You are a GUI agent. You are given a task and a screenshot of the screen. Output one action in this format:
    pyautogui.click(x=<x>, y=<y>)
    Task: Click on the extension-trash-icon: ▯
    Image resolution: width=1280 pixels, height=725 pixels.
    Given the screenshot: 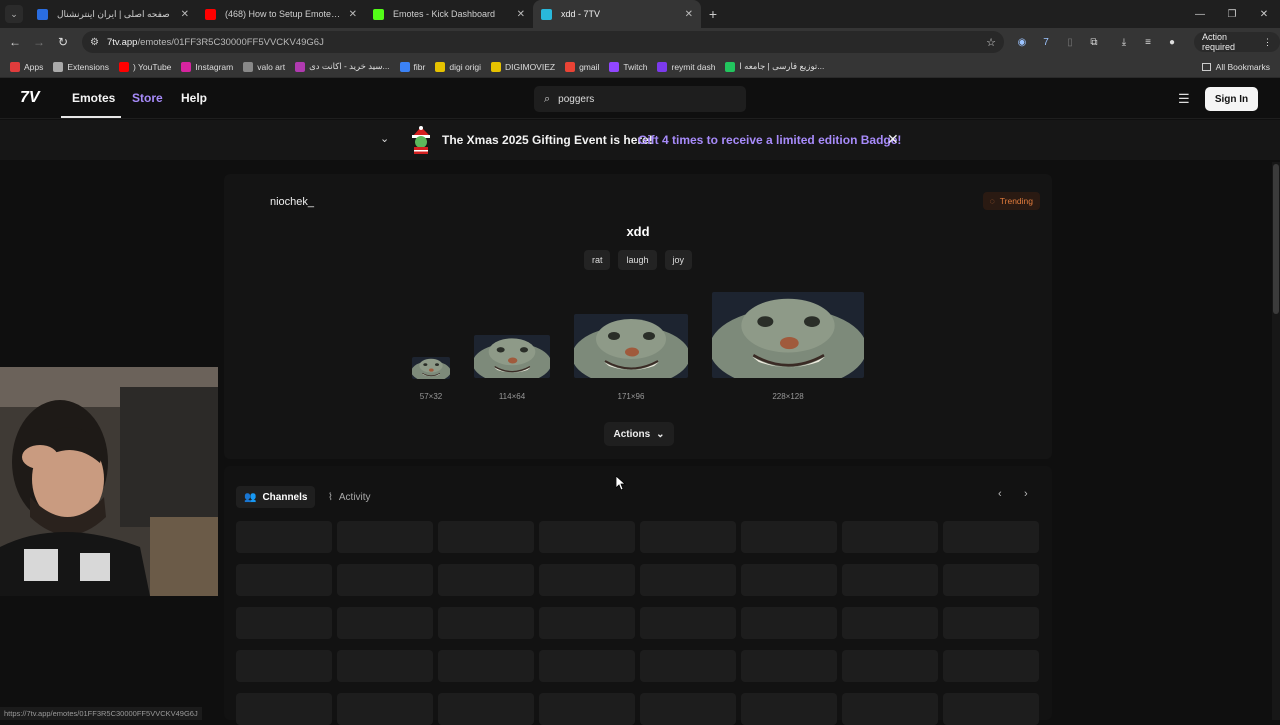 What is the action you would take?
    pyautogui.click(x=1070, y=42)
    